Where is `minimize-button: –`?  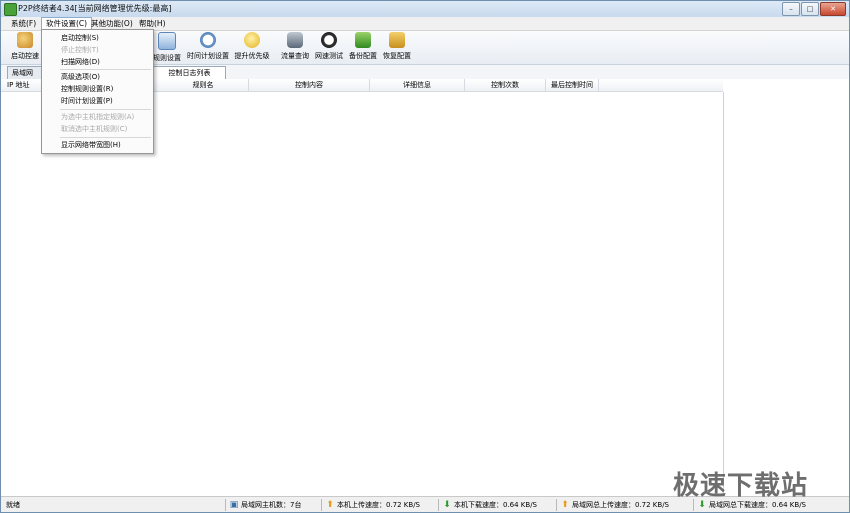 minimize-button: – is located at coordinates (791, 9).